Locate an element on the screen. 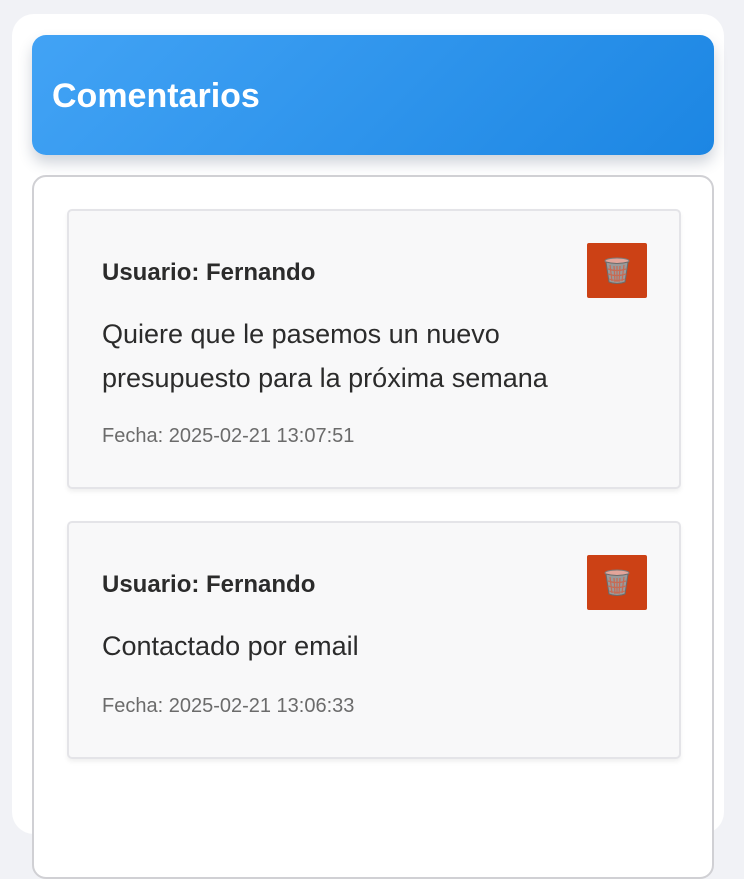  comment-date: Fecha: 2025-02-21 13:07:51 is located at coordinates (228, 436).